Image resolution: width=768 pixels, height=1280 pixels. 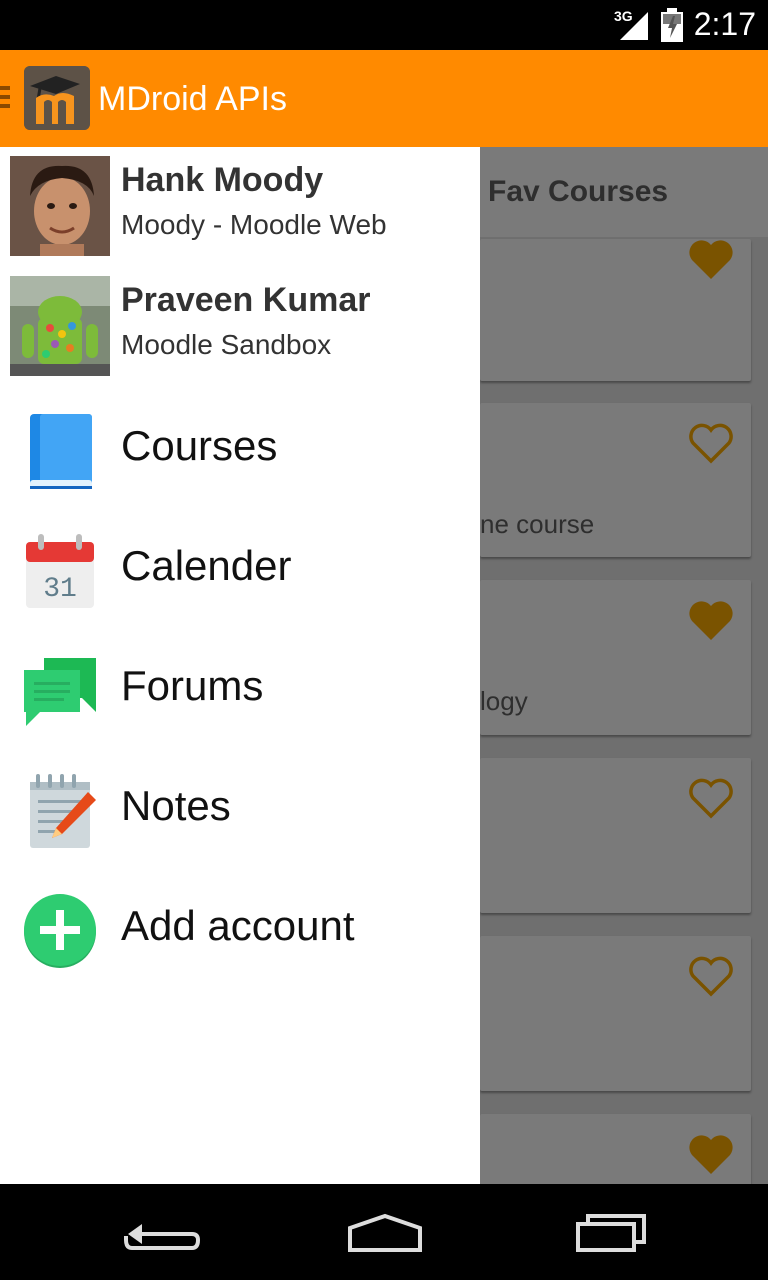 I want to click on chat-icon, so click(x=60, y=692).